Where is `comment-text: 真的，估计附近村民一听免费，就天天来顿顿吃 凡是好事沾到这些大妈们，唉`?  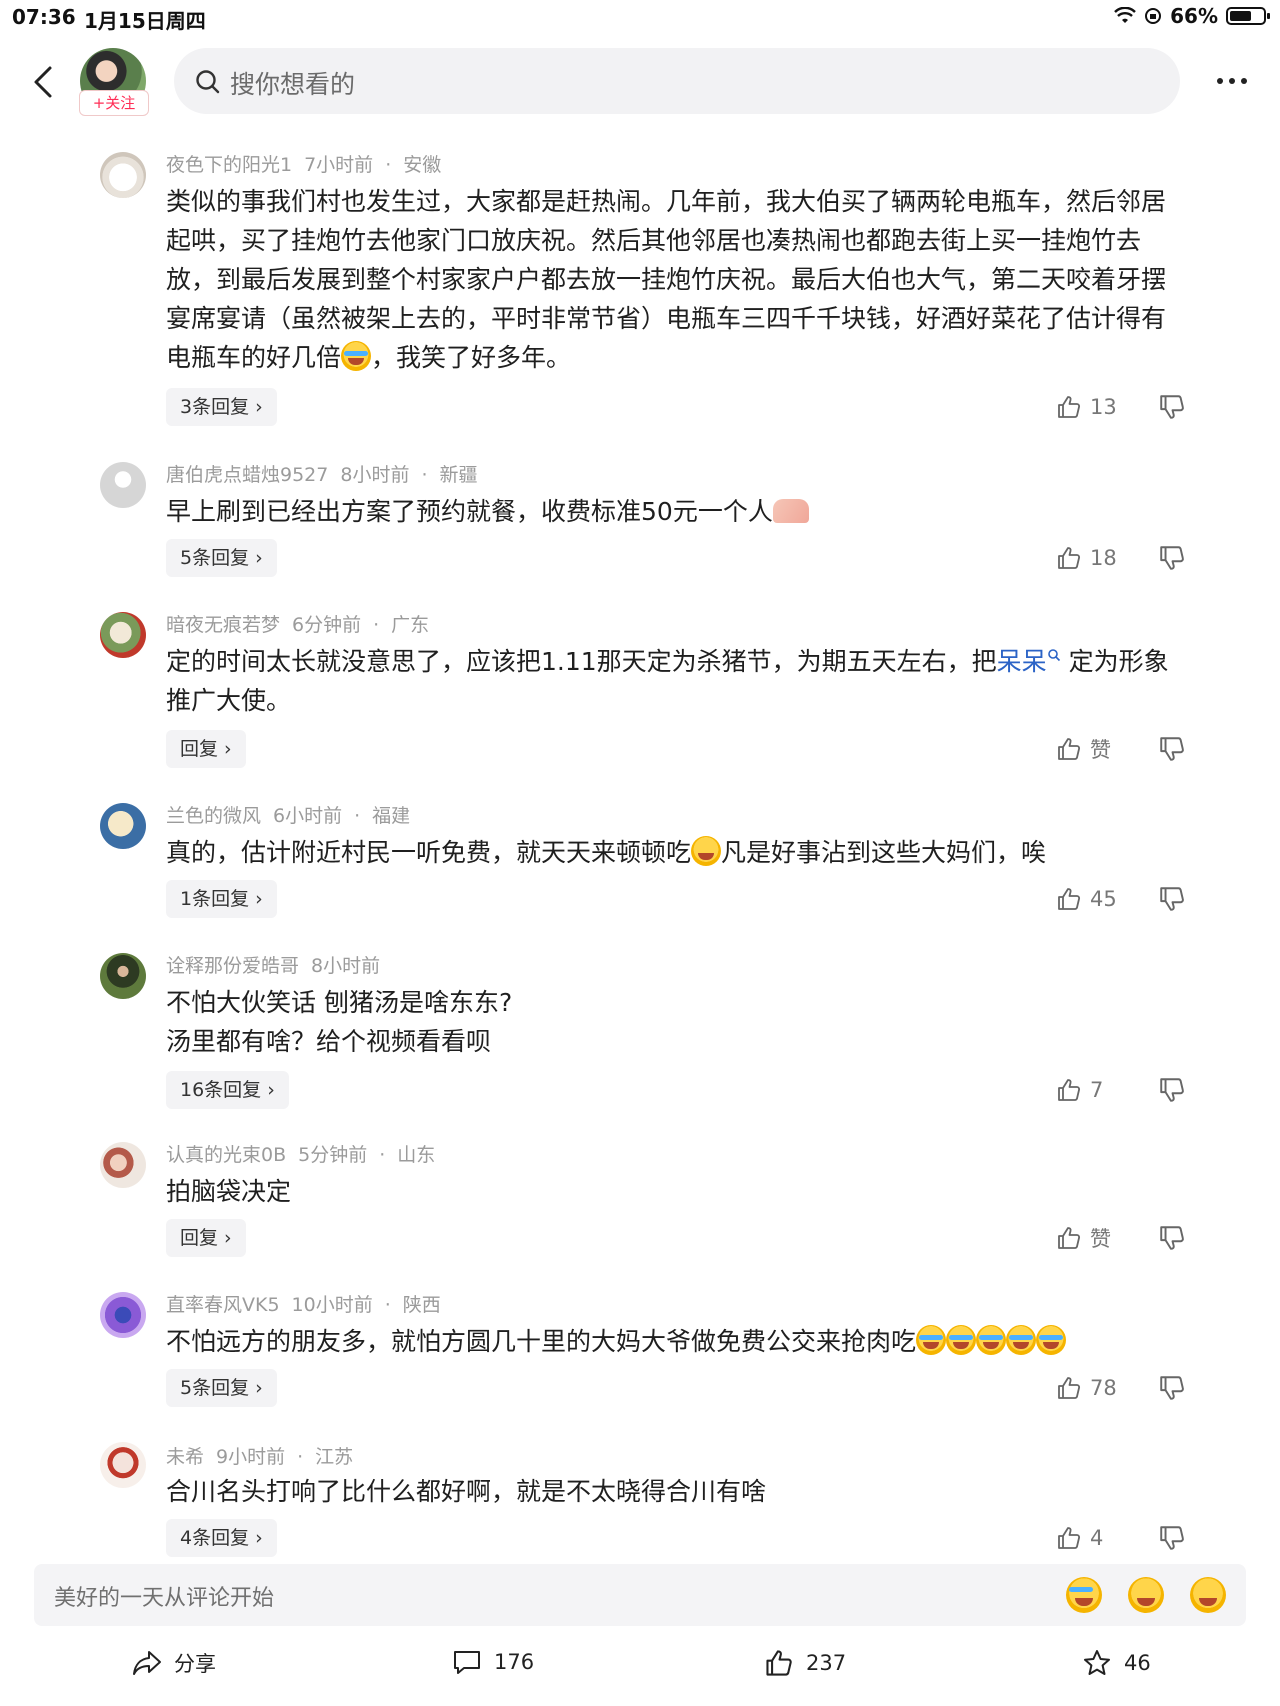 comment-text: 真的，估计附近村民一听免费，就天天来顿顿吃 凡是好事沾到这些大妈们，唉 is located at coordinates (606, 851).